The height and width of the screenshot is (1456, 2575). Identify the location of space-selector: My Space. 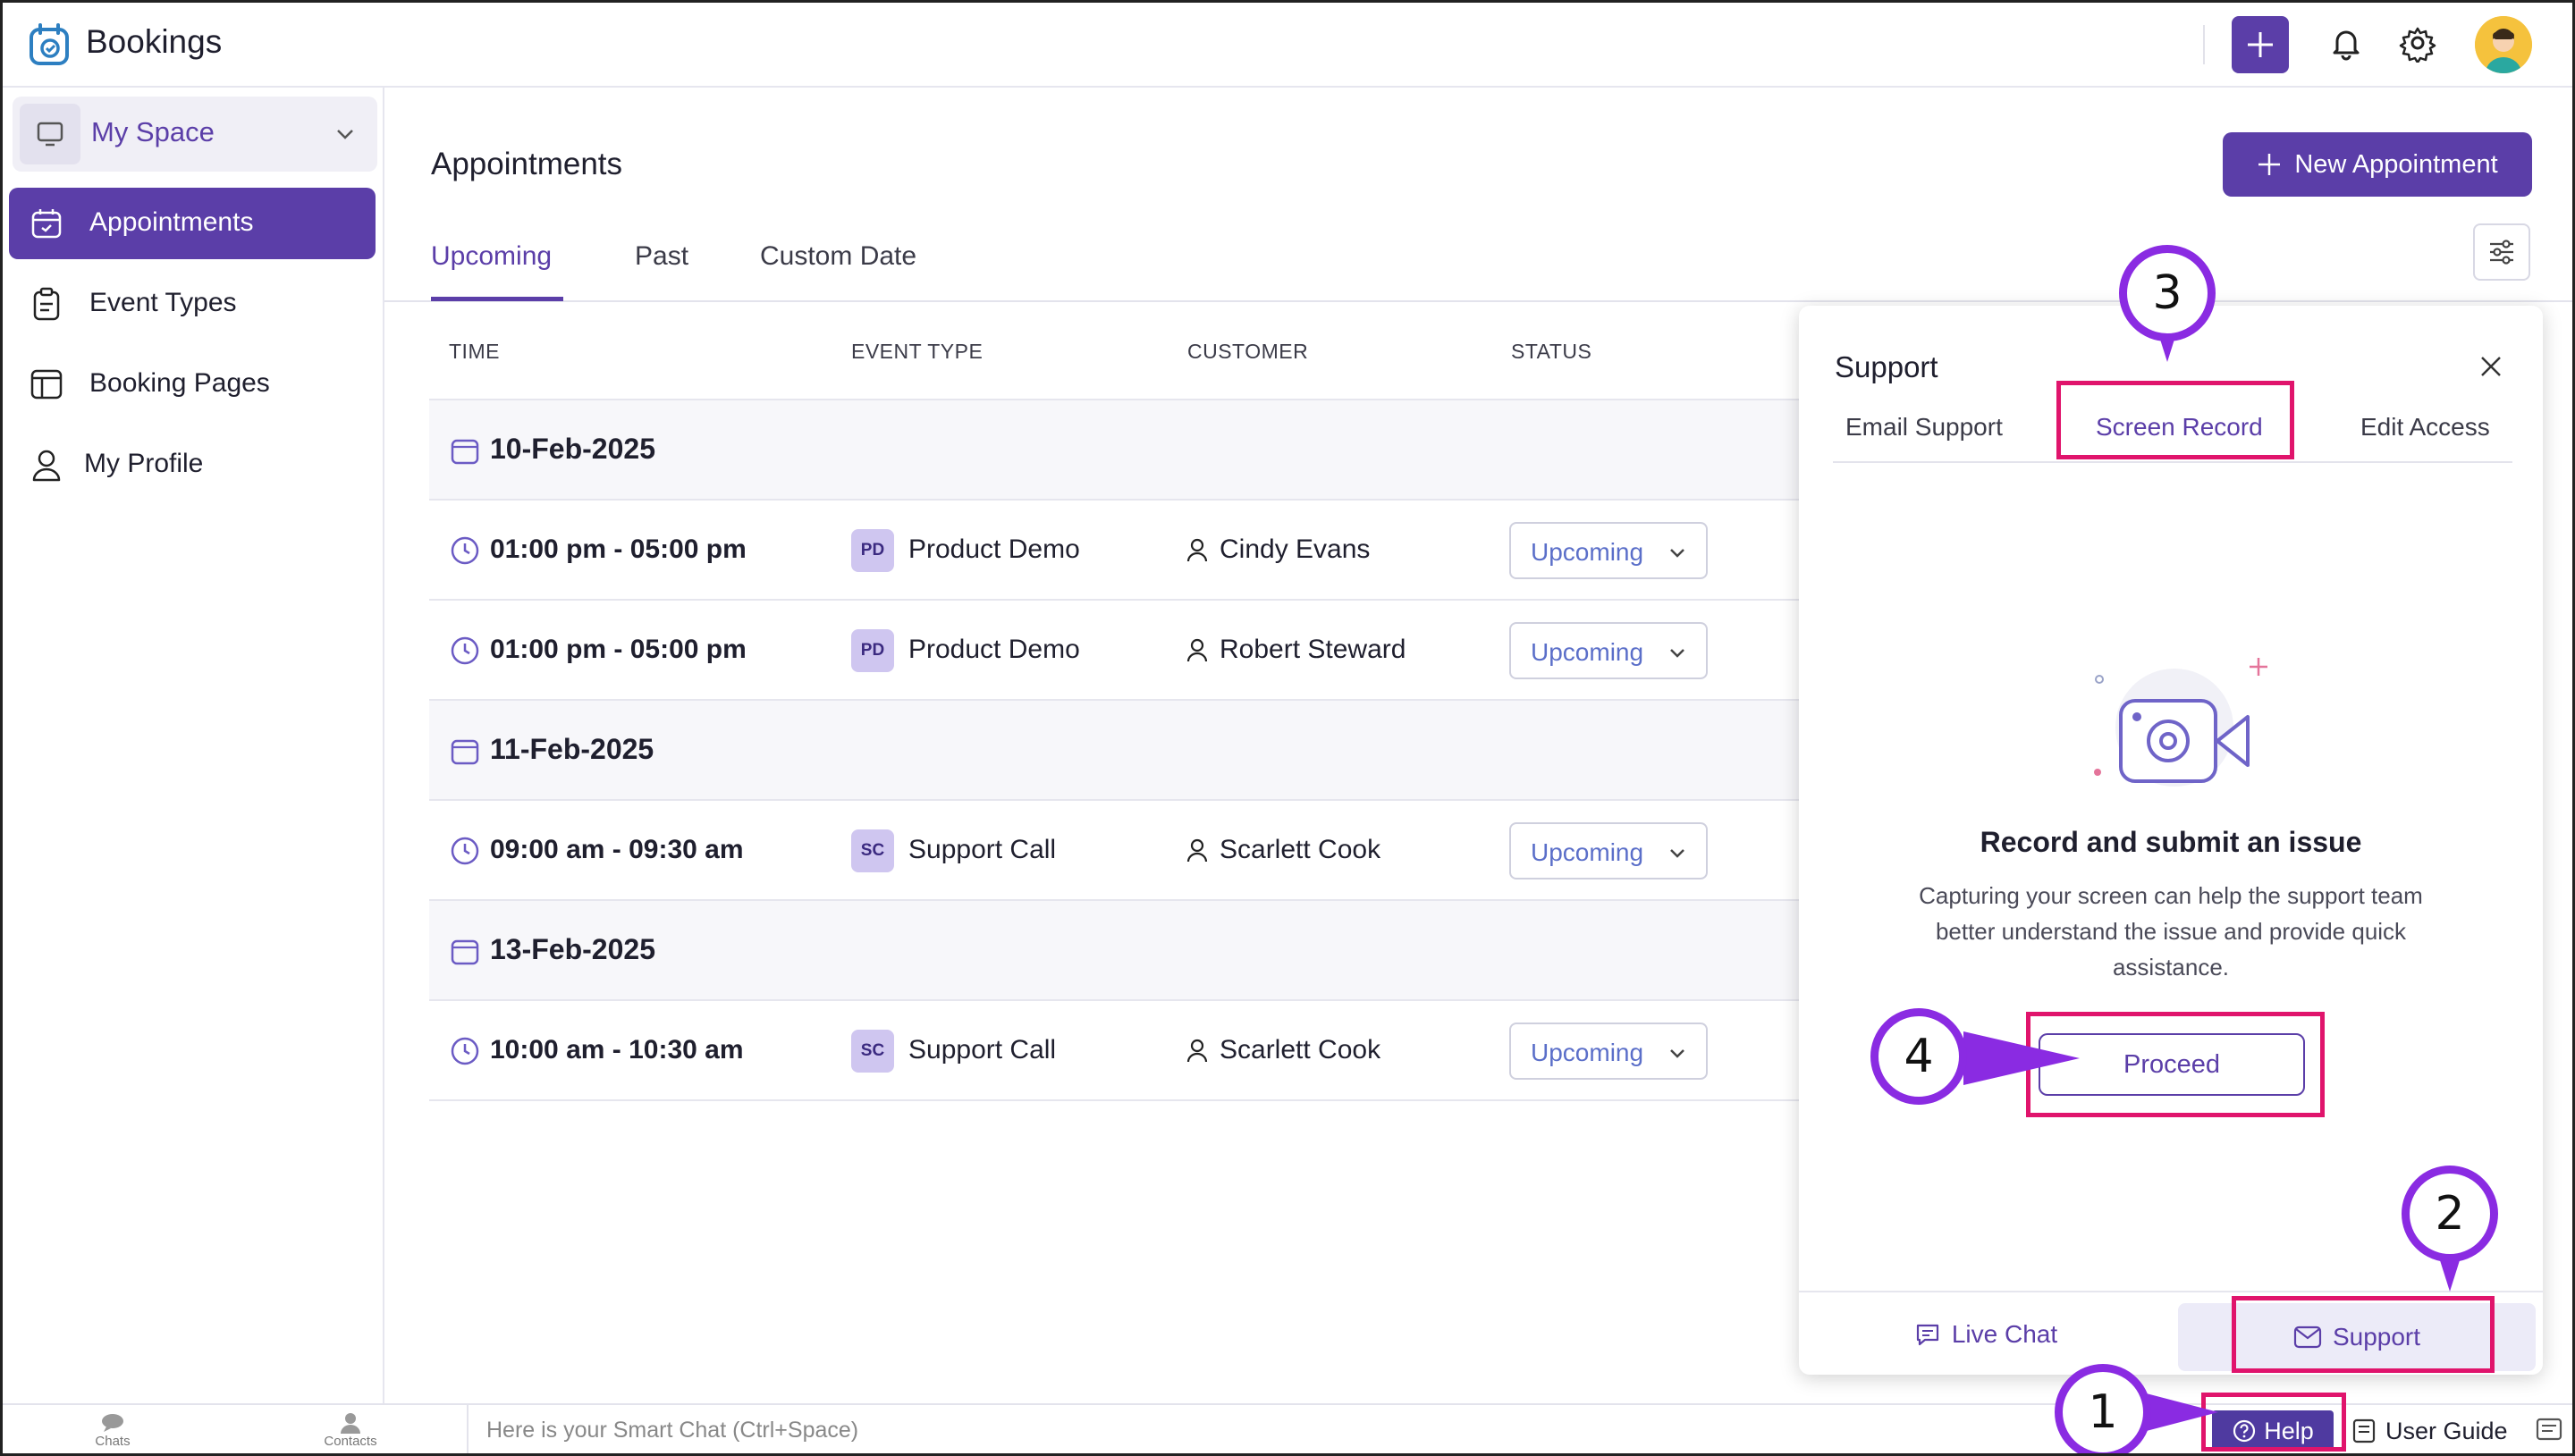
(195, 134).